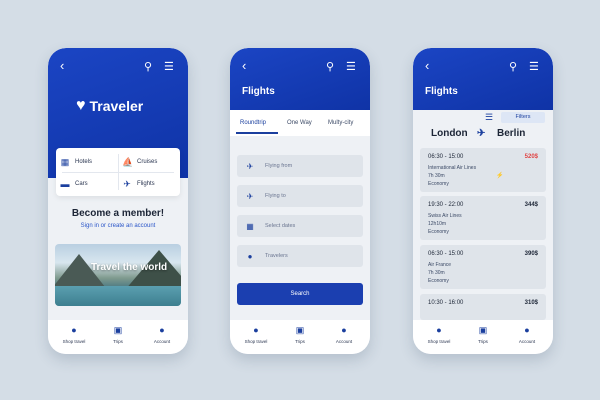 The image size is (600, 400). I want to click on flight-price: 344$, so click(531, 205).